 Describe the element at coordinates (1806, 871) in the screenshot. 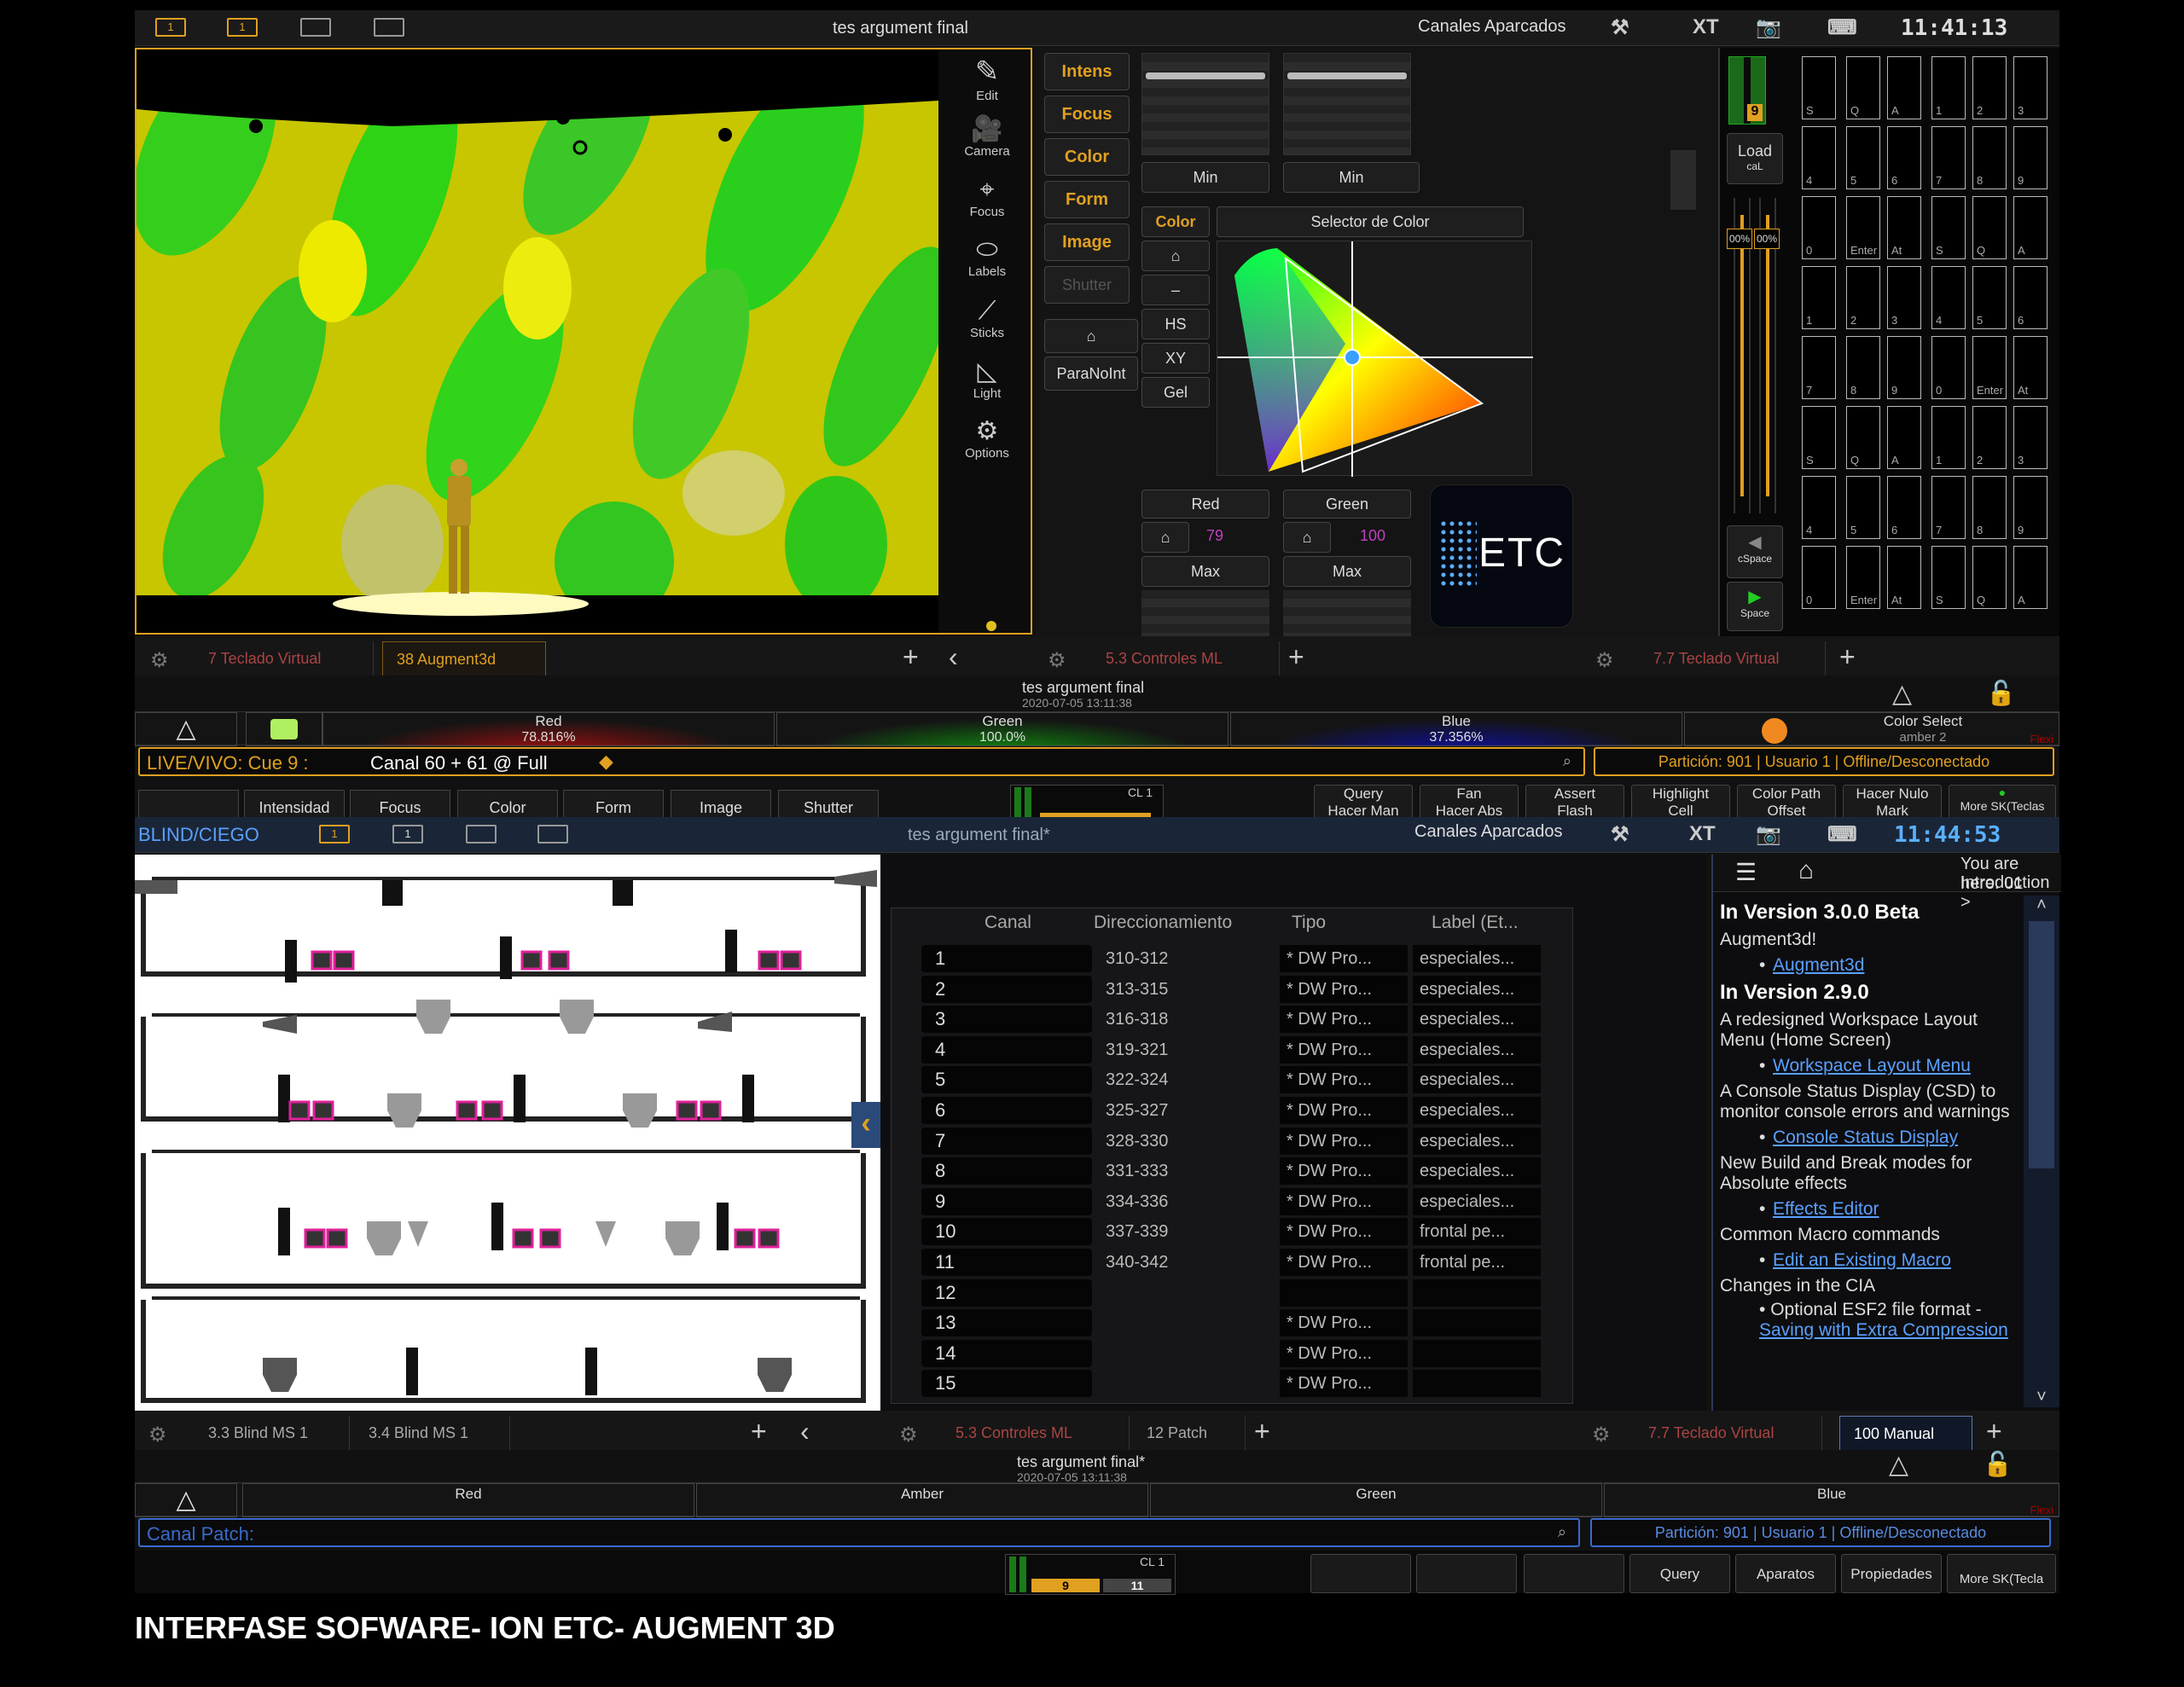

I see `home-icon: ⌂` at that location.